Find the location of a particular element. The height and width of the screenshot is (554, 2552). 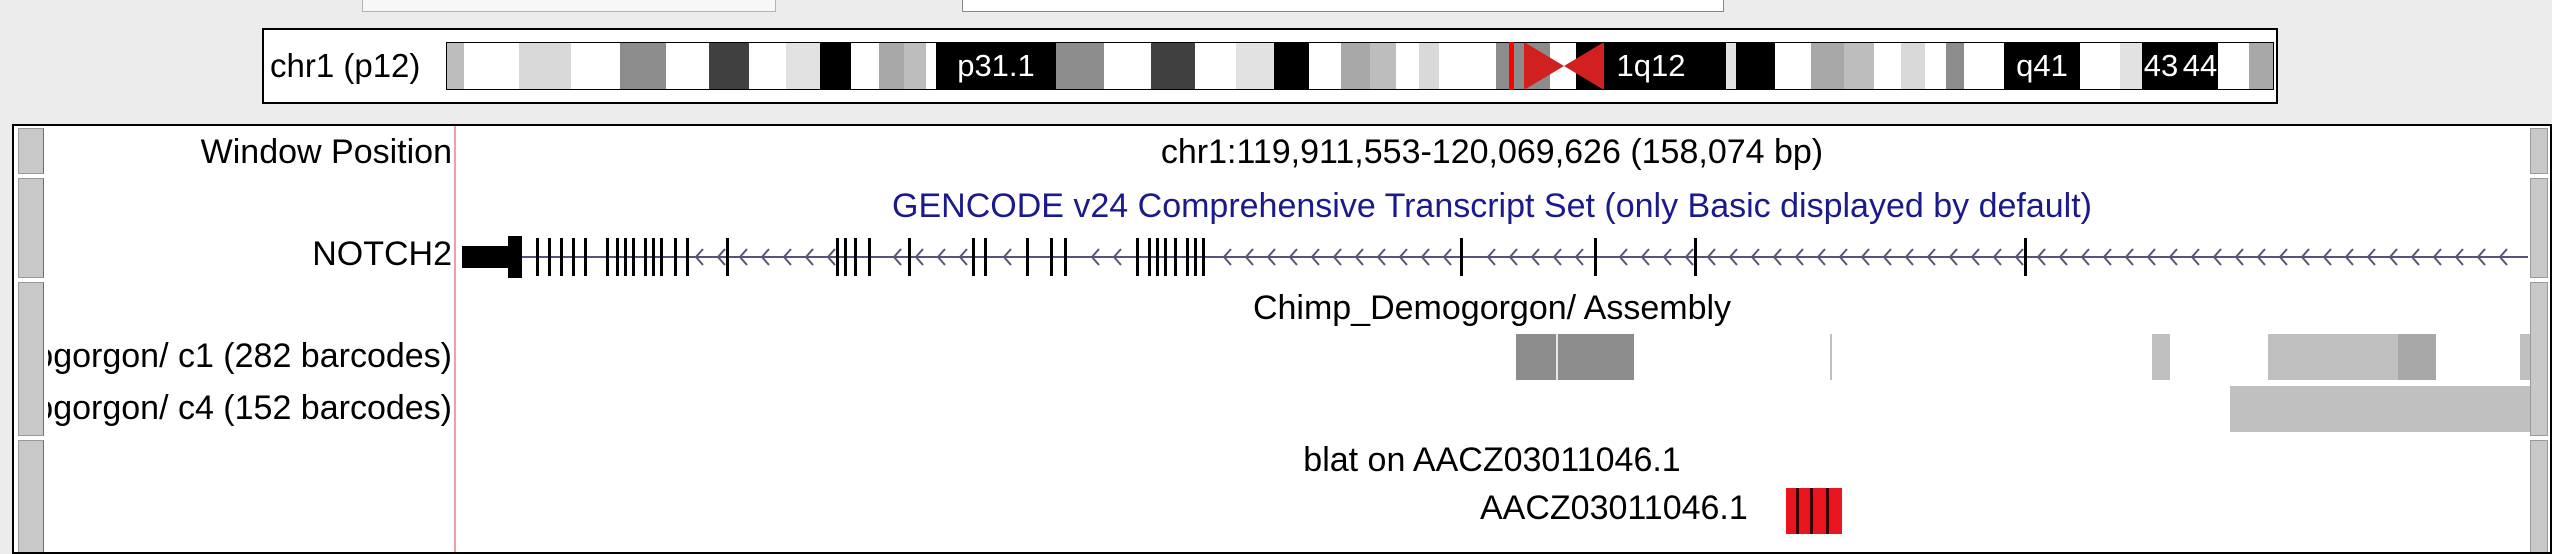

gene-label-notch2: NOTCH2 is located at coordinates (382, 254).